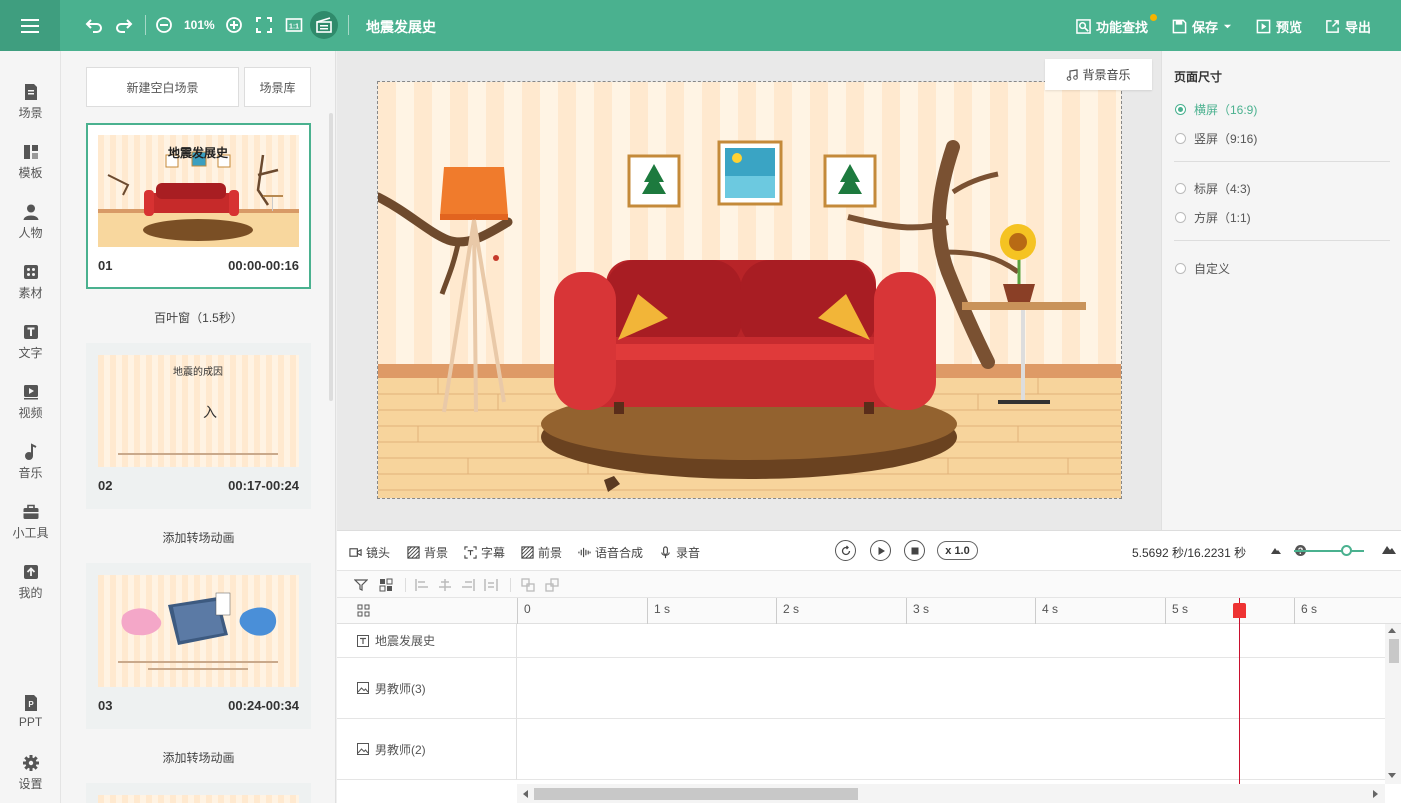 This screenshot has width=1401, height=803. I want to click on nav-label: 素材, so click(30, 293).